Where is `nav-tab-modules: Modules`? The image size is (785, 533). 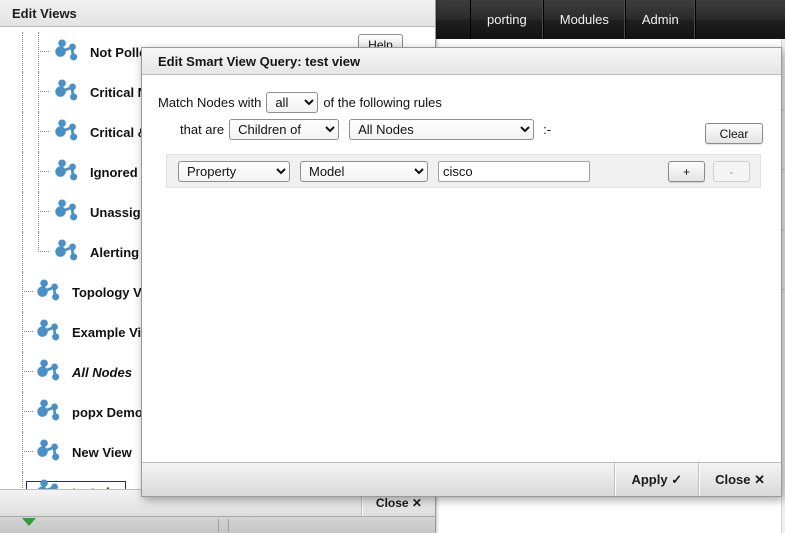 nav-tab-modules: Modules is located at coordinates (585, 19).